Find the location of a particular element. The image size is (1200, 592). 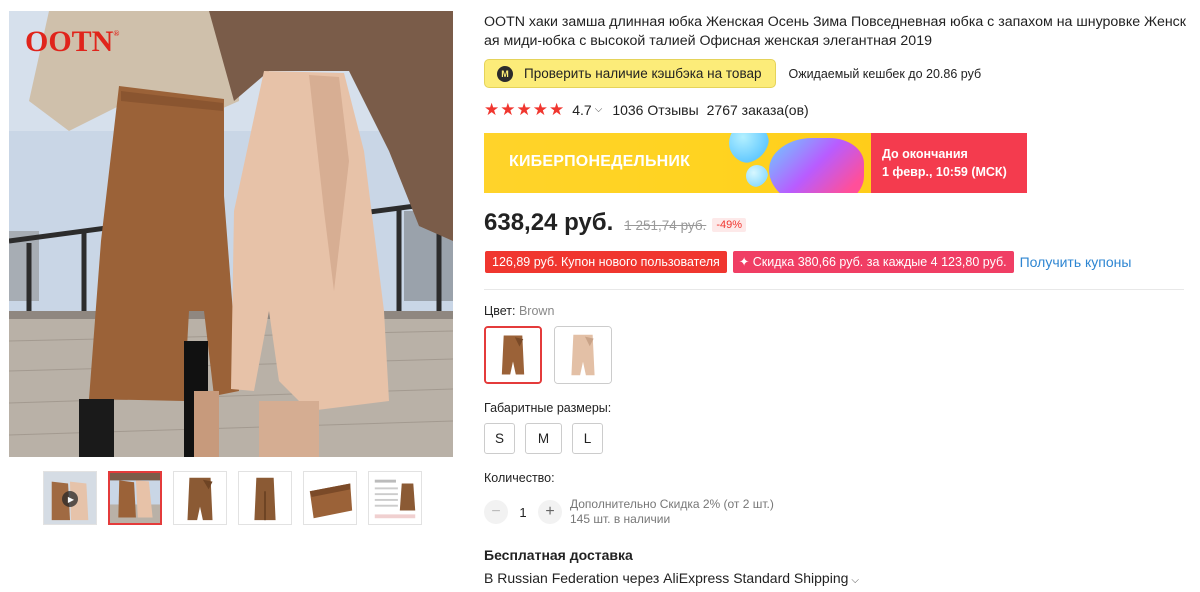

thumb-brown-side is located at coordinates (265, 498).